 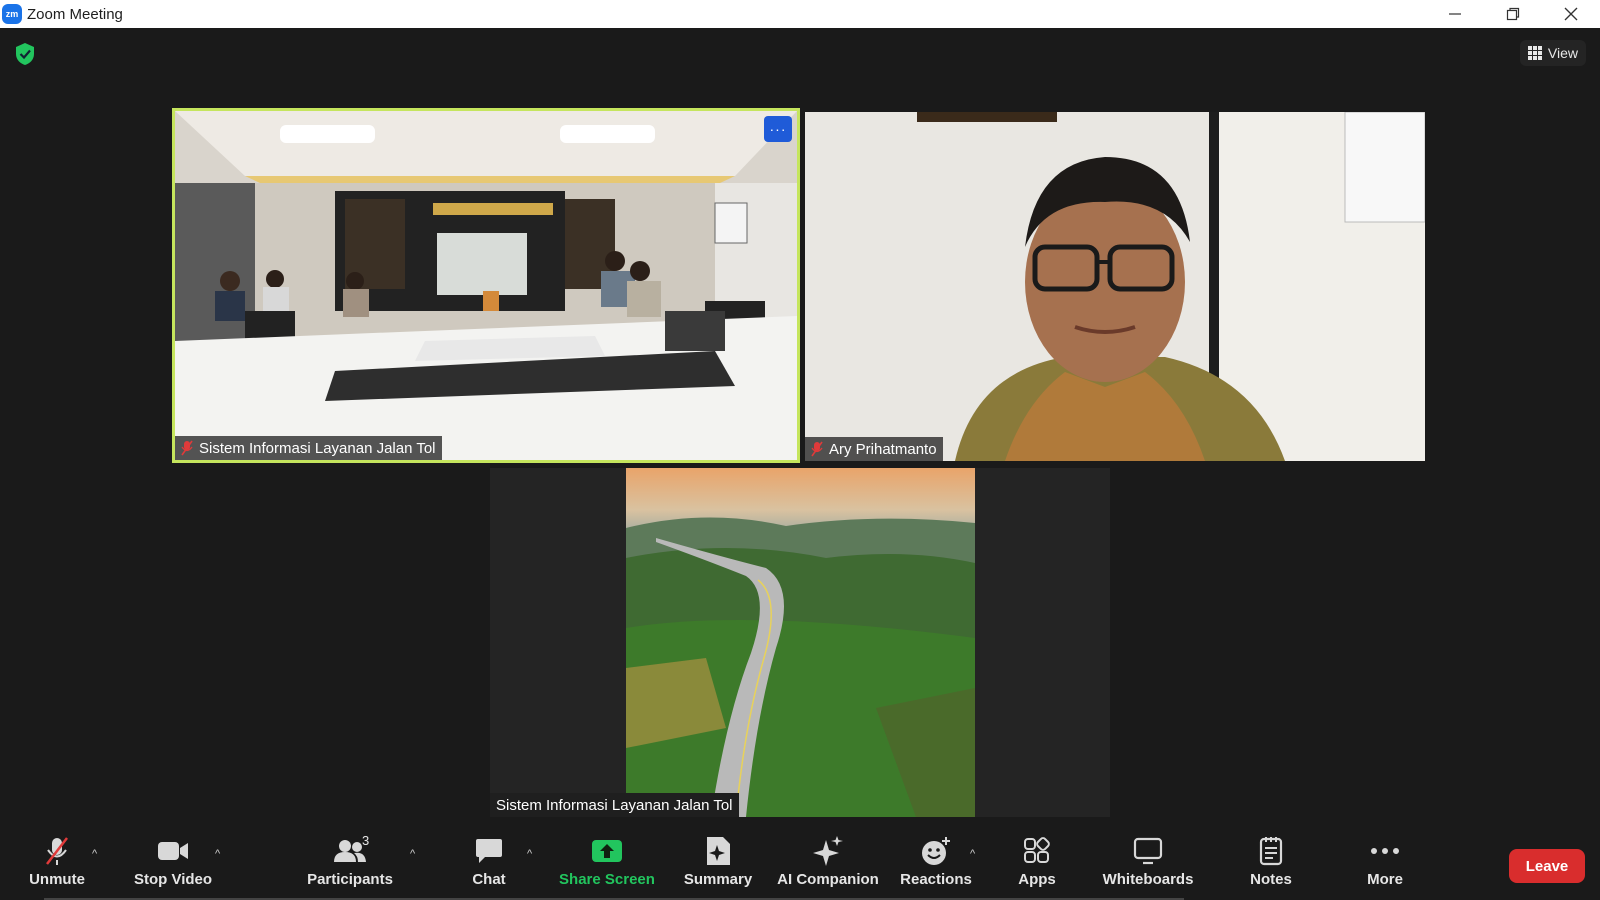 I want to click on shield-check-icon, so click(x=25, y=54).